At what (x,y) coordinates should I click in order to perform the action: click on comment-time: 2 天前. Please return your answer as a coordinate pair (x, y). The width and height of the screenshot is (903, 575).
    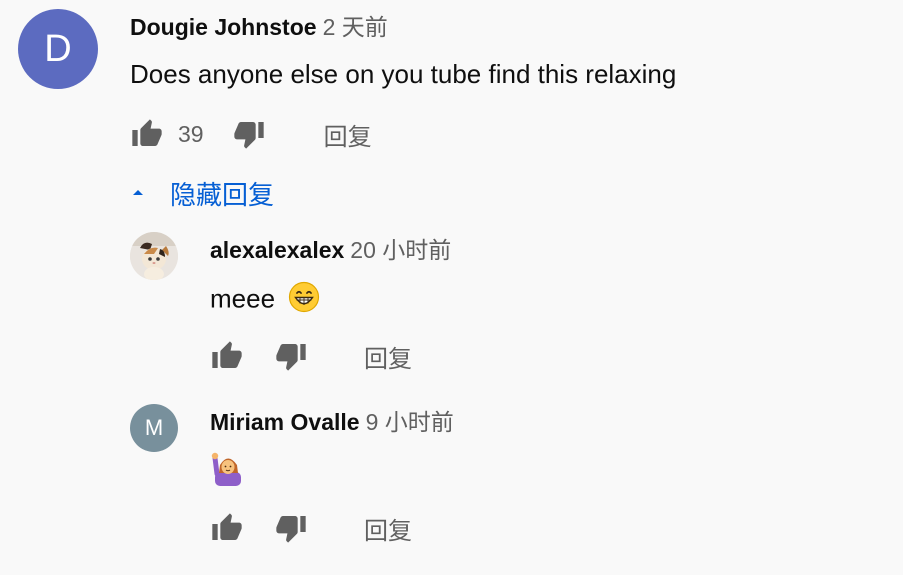
    Looking at the image, I should click on (355, 27).